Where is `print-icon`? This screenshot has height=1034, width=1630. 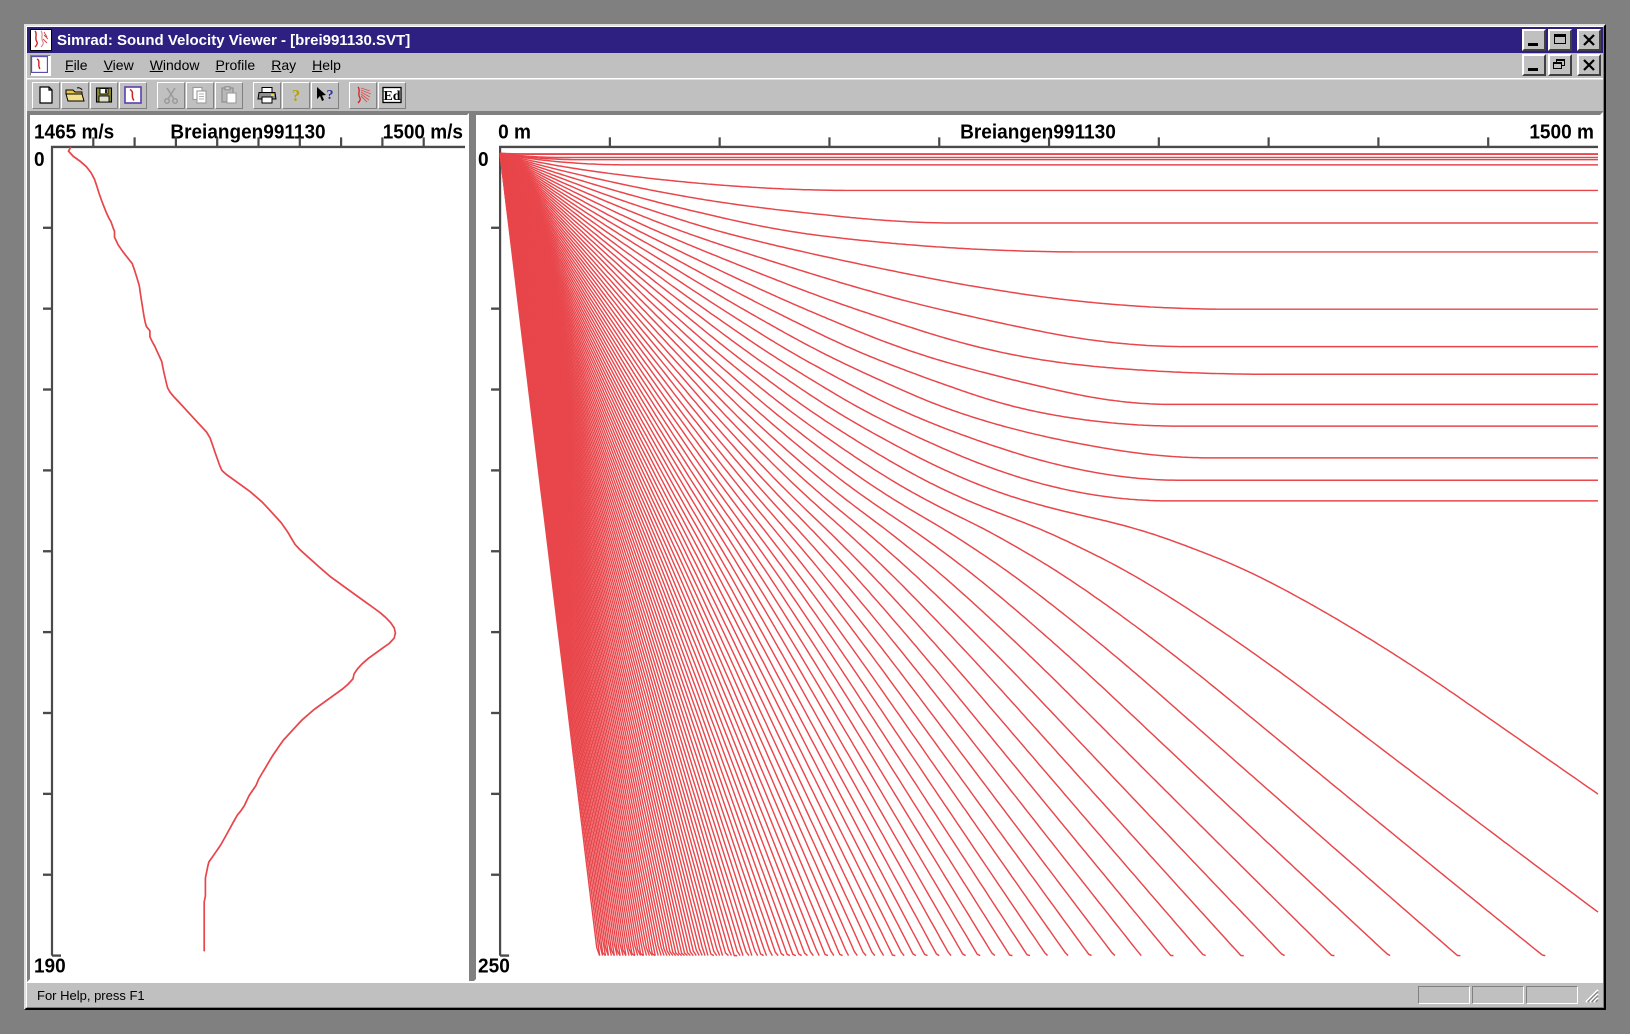 print-icon is located at coordinates (267, 95).